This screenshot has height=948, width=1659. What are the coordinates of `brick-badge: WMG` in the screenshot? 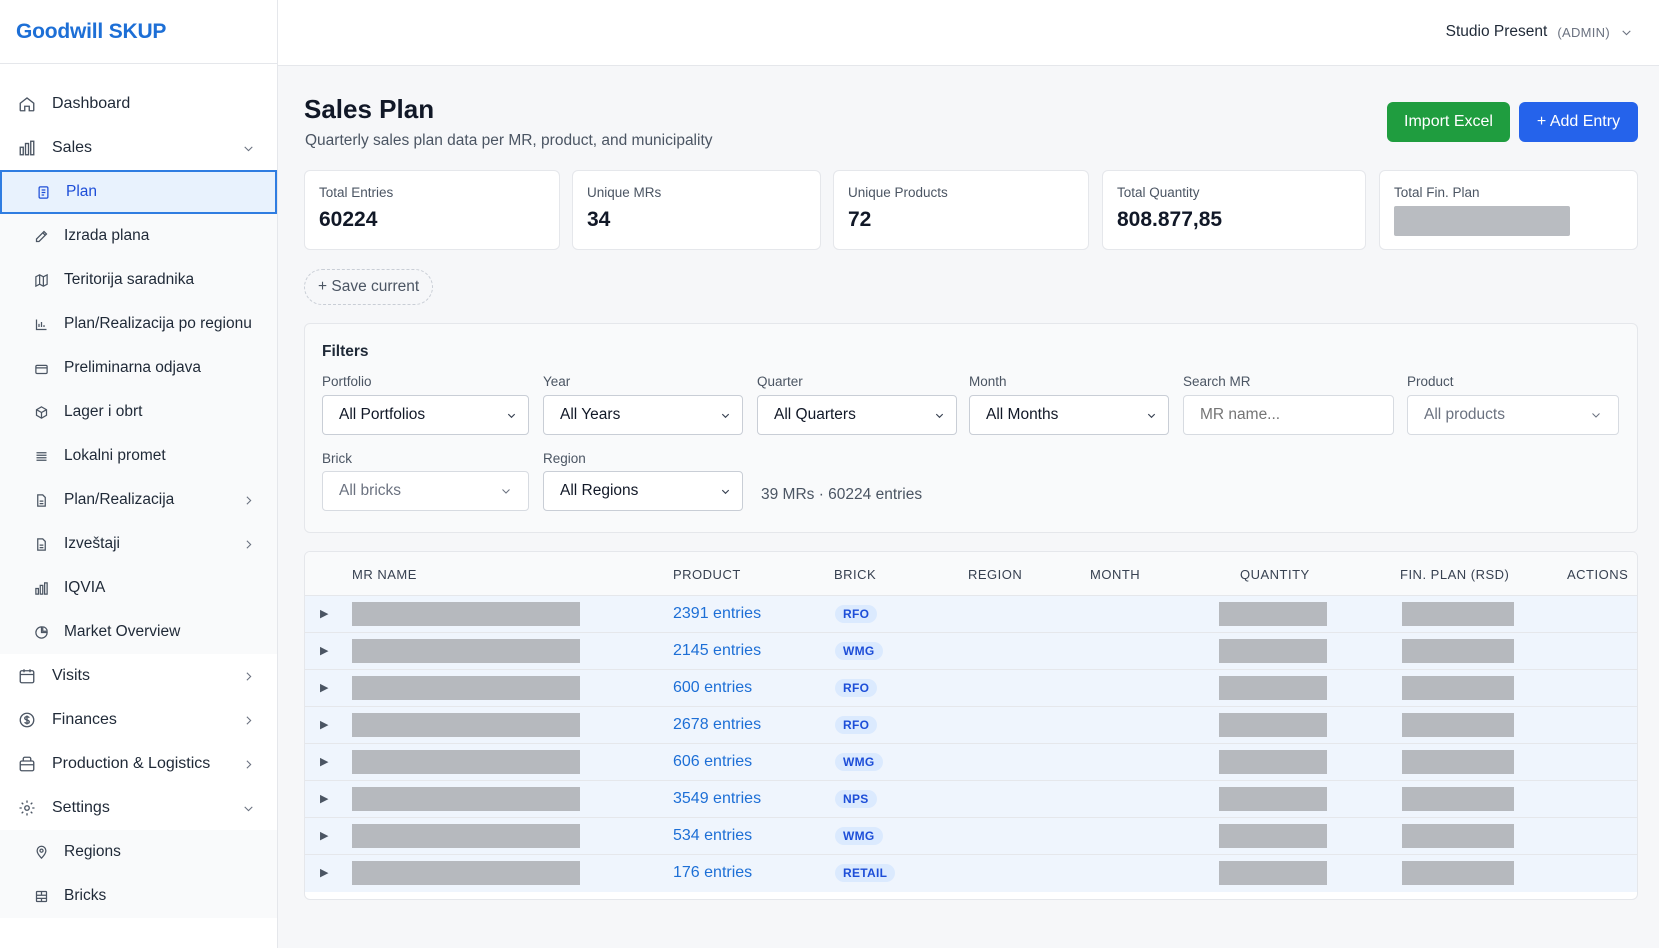 It's located at (859, 836).